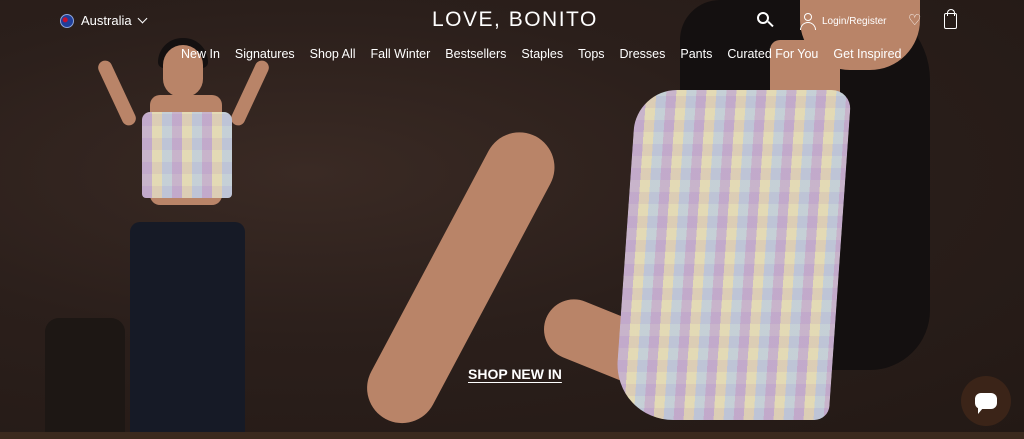 This screenshot has width=1024, height=439. I want to click on chat-button, so click(986, 401).